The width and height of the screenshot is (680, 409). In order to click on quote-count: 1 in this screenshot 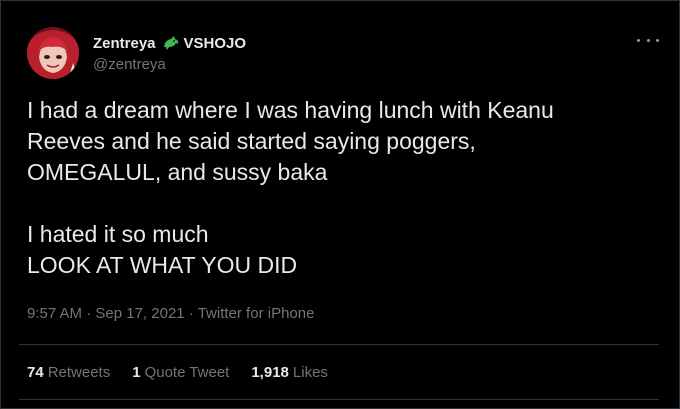, I will do `click(136, 372)`.